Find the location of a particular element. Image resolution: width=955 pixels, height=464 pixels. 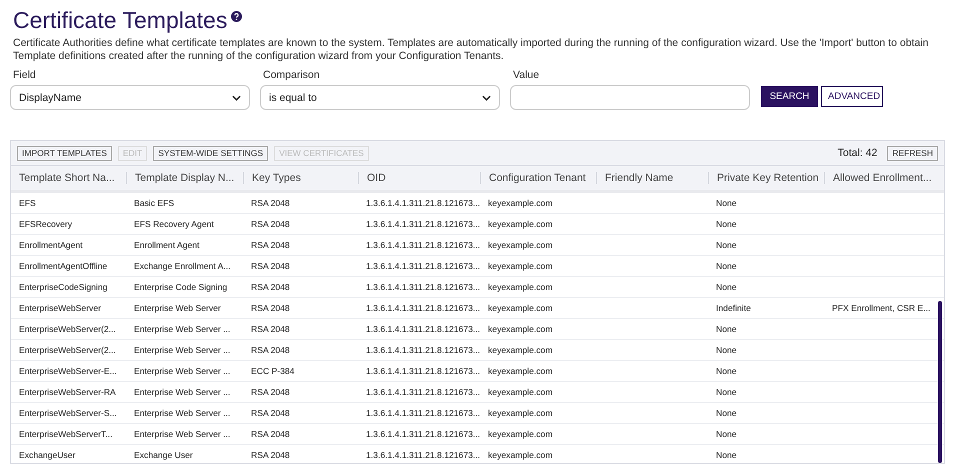

table-cell-text: ECC P-384 is located at coordinates (273, 371).